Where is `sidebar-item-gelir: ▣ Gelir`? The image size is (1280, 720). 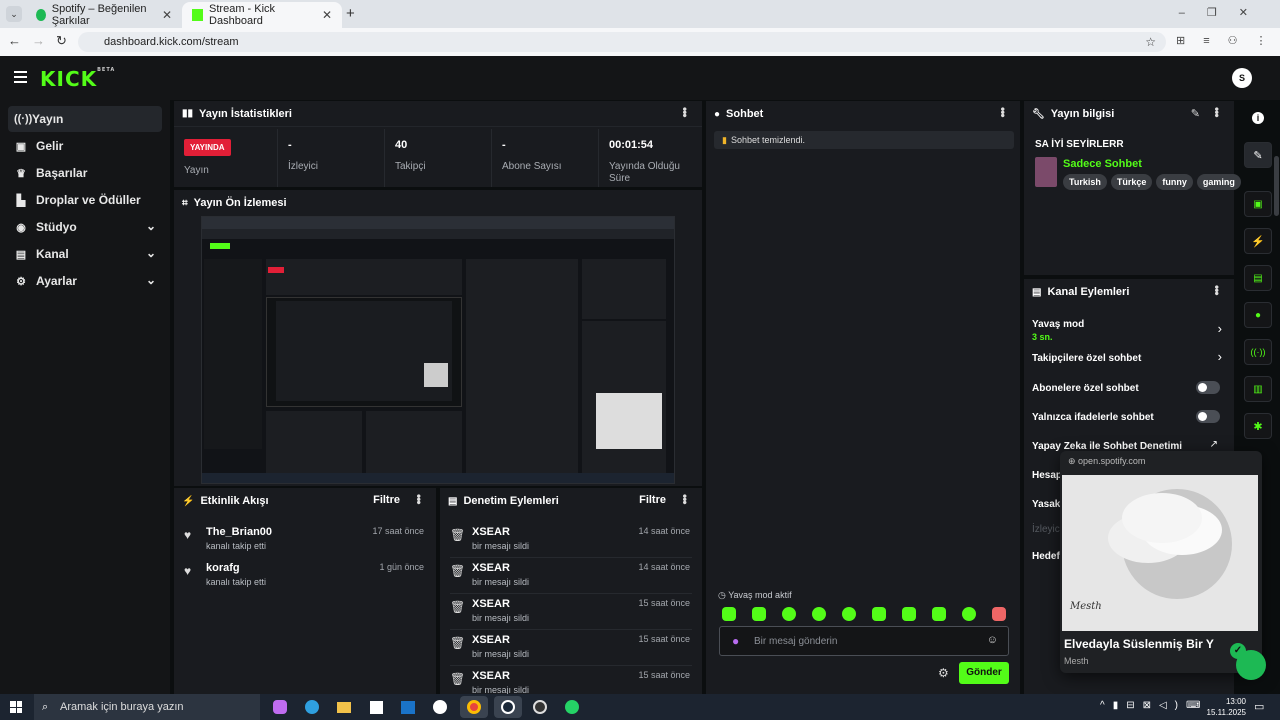 sidebar-item-gelir: ▣ Gelir is located at coordinates (85, 146).